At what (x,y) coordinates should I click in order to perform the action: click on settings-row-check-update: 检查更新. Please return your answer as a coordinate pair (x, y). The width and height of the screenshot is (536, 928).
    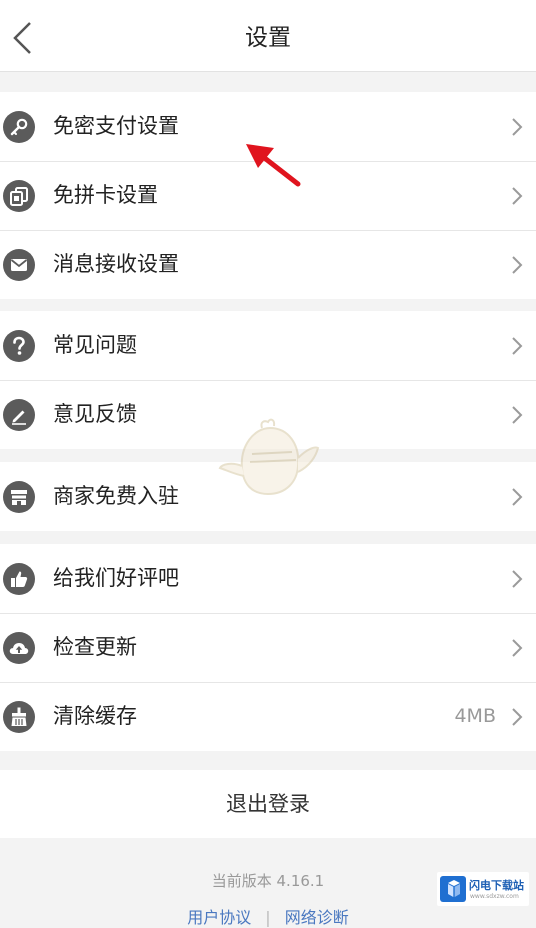
    Looking at the image, I should click on (268, 647).